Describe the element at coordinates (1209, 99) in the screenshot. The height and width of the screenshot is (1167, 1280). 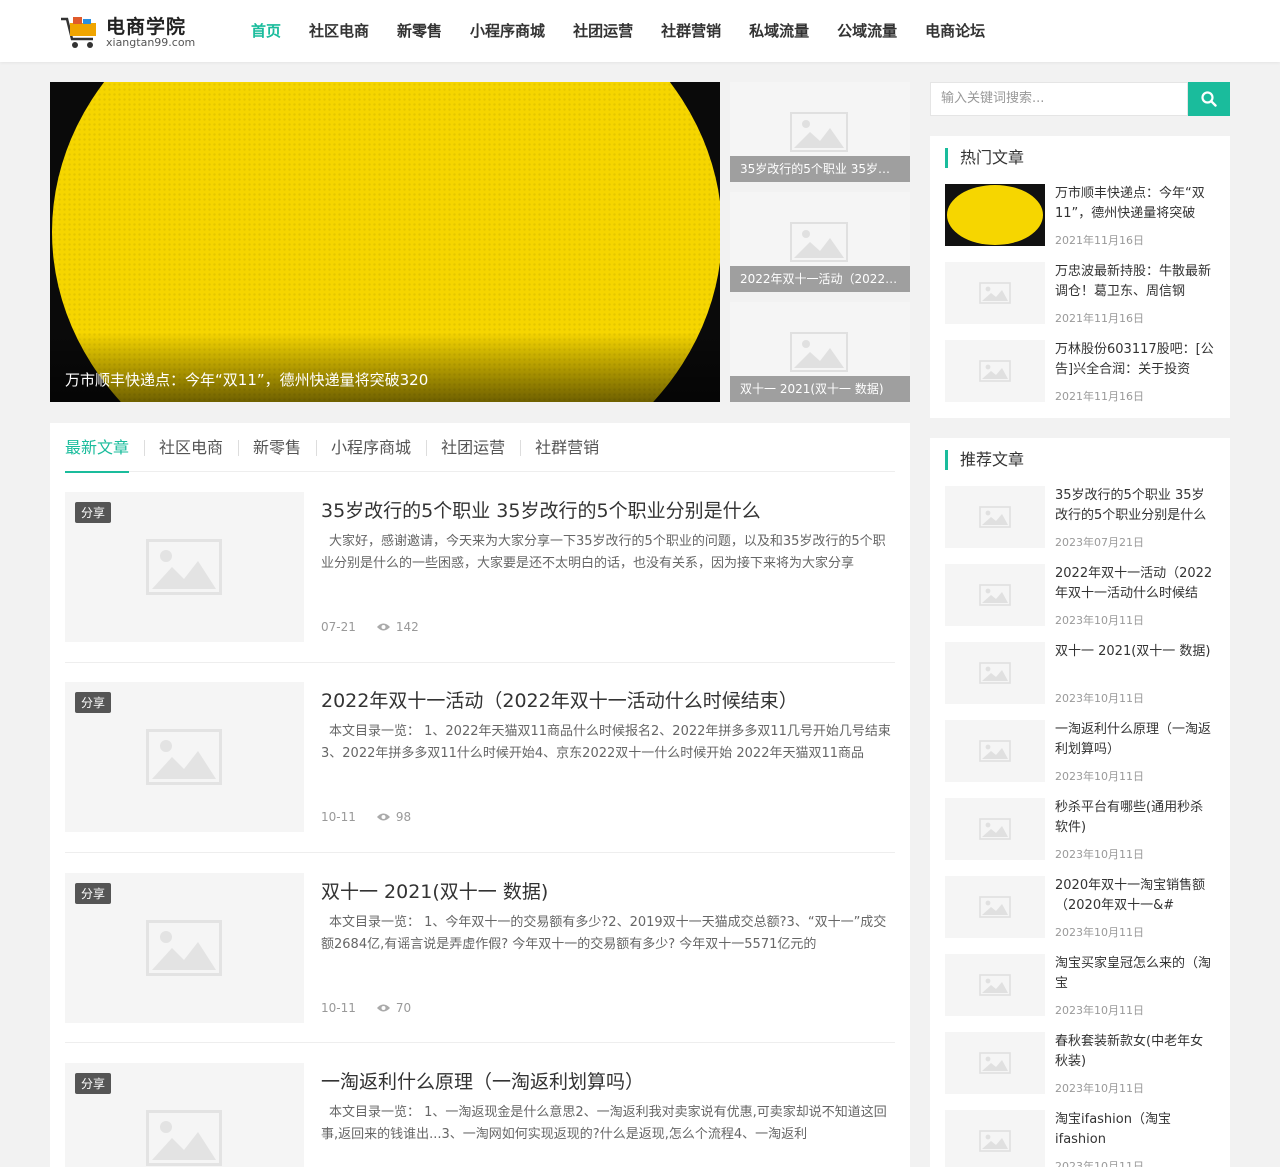
I see `search-button` at that location.